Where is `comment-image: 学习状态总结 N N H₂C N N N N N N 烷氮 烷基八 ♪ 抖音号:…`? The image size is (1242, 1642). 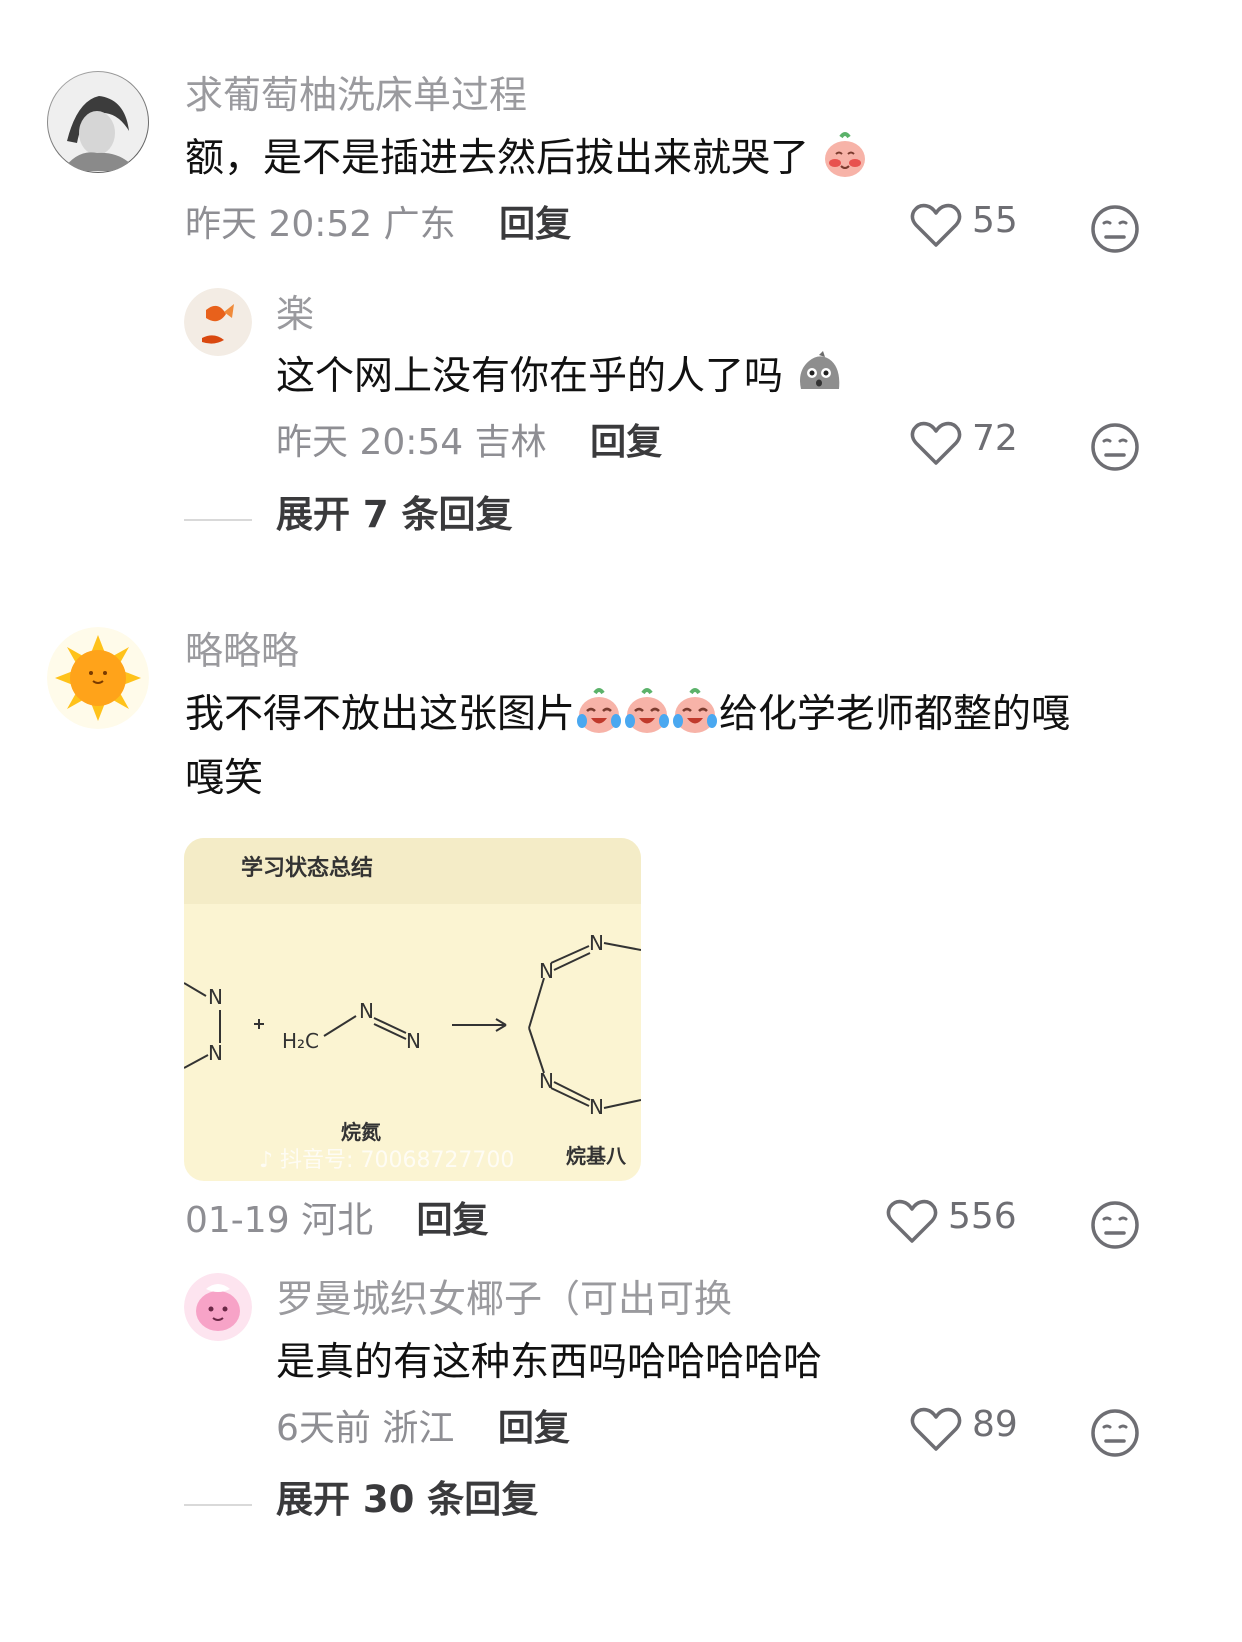
comment-image: 学习状态总结 N N H₂C N N N N N N 烷氮 烷基八 ♪ 抖音号:… is located at coordinates (412, 1009).